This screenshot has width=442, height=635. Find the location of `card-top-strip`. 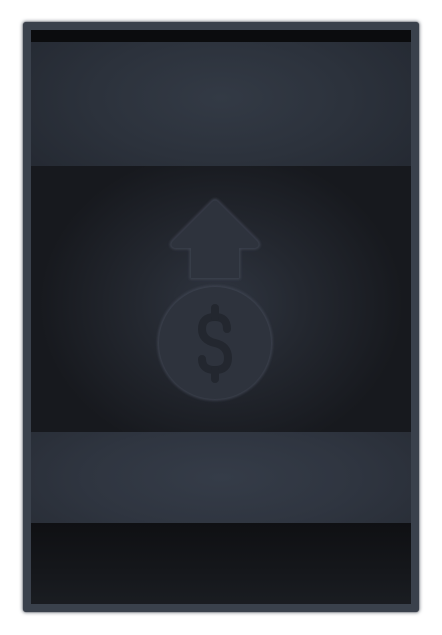

card-top-strip is located at coordinates (221, 36).